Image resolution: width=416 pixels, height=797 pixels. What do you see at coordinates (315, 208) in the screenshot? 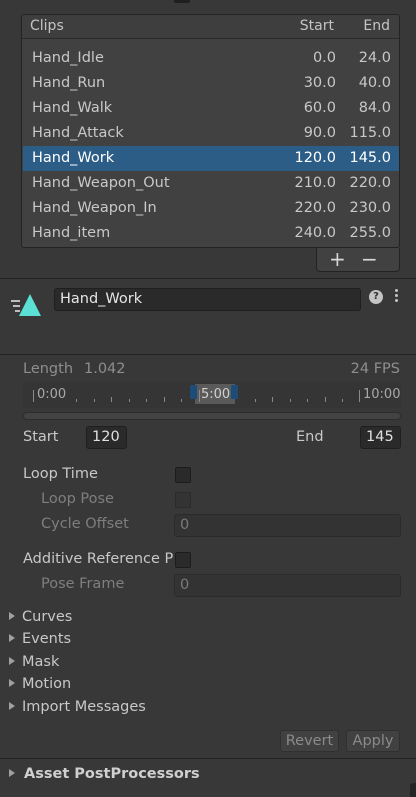
I see `clip-start: 220.0` at bounding box center [315, 208].